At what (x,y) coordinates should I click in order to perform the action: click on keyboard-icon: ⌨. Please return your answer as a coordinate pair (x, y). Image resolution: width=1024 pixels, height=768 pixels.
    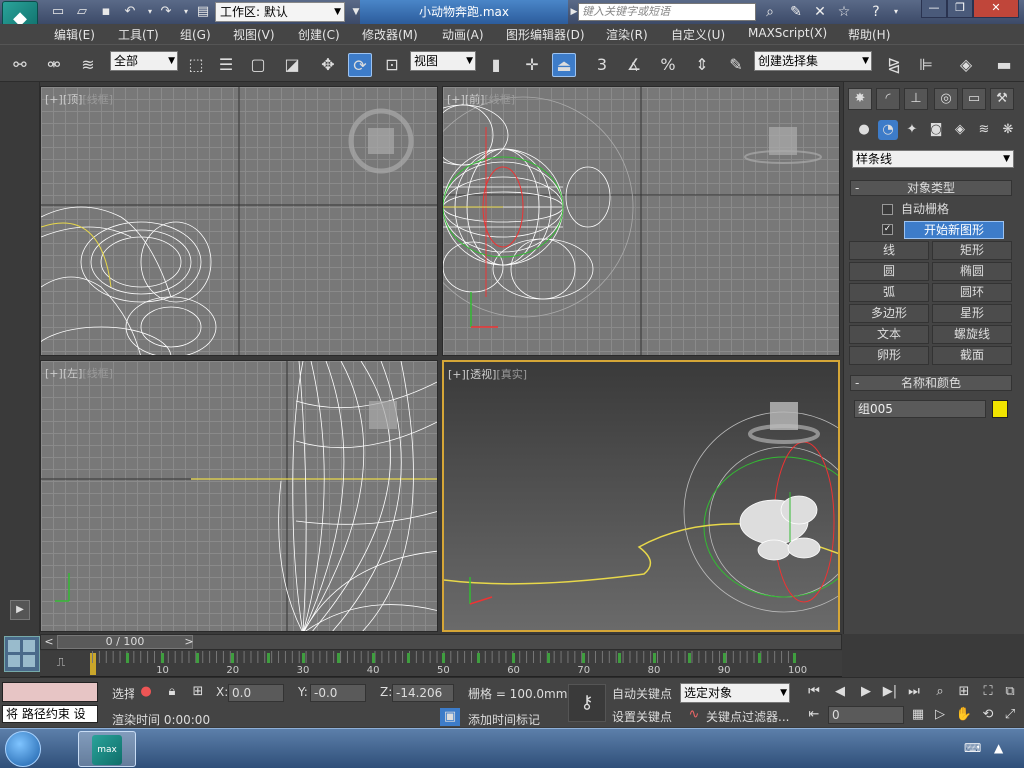
    Looking at the image, I should click on (972, 748).